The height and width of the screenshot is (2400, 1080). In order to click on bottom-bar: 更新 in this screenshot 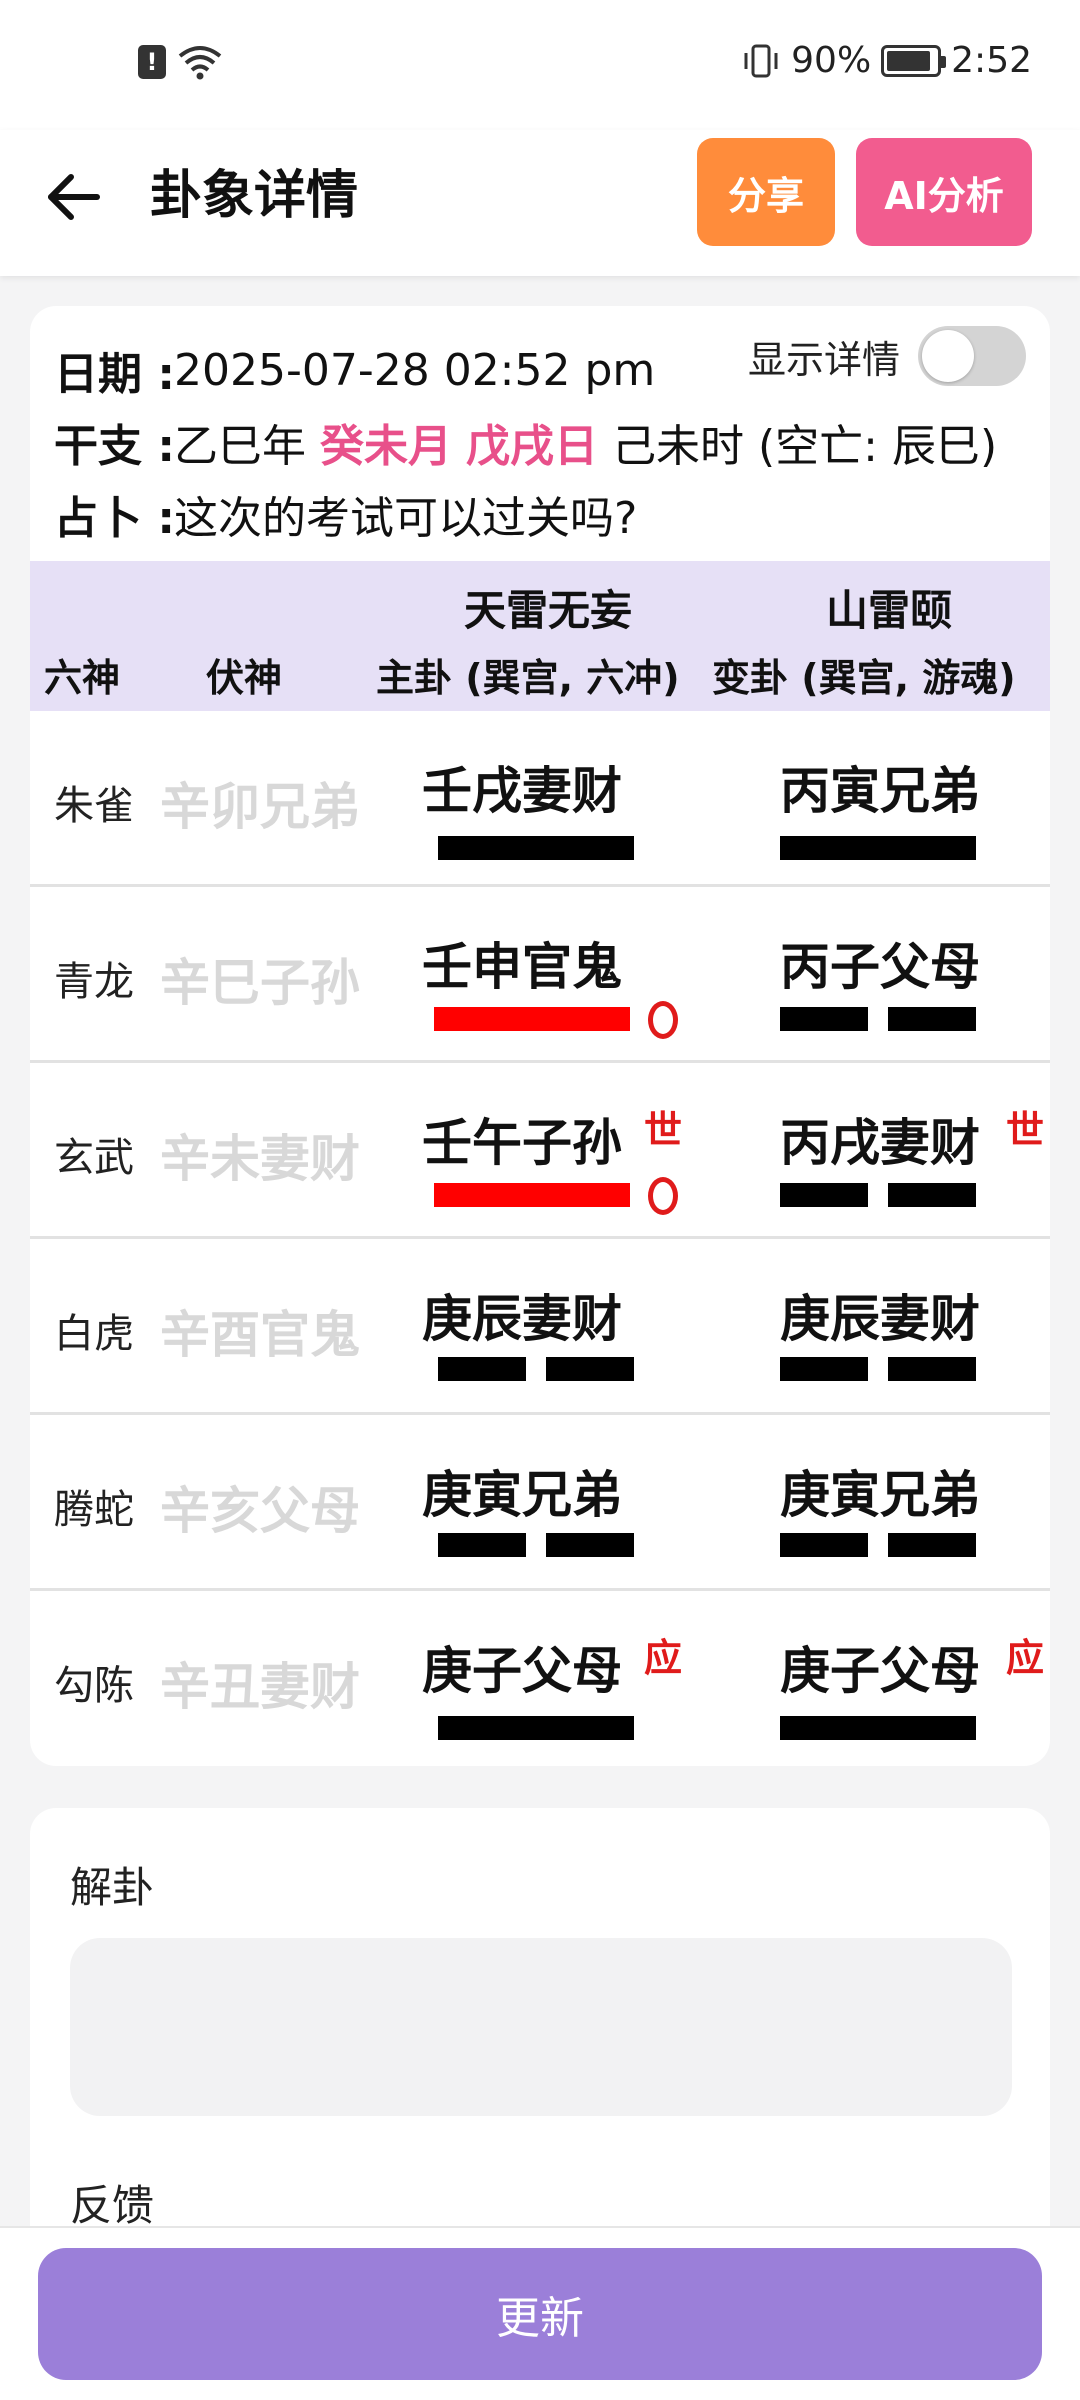, I will do `click(540, 2313)`.